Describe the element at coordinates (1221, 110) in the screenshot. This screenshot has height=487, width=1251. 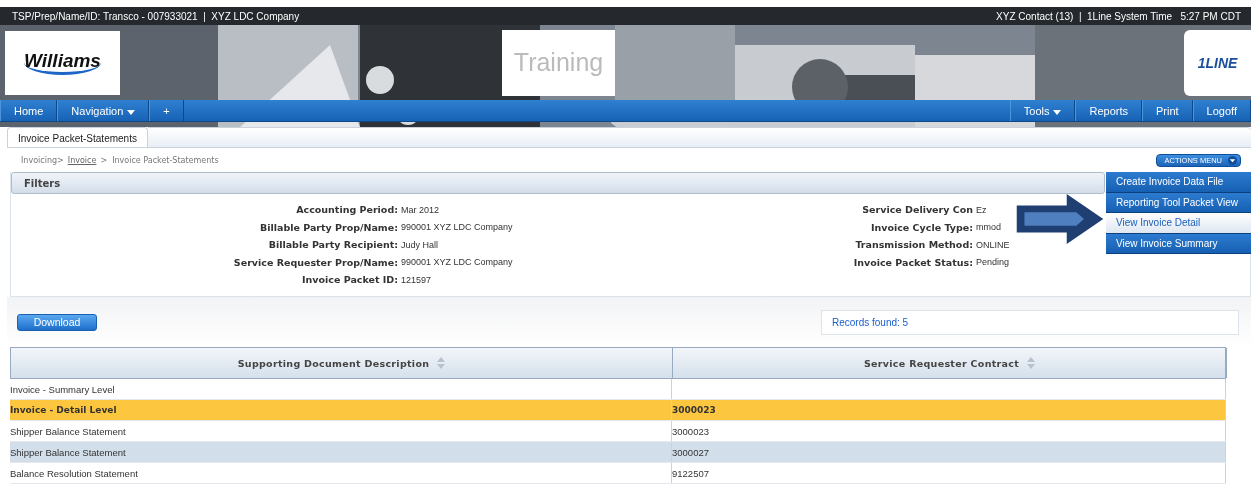
I see `nav-item: Logoff` at that location.